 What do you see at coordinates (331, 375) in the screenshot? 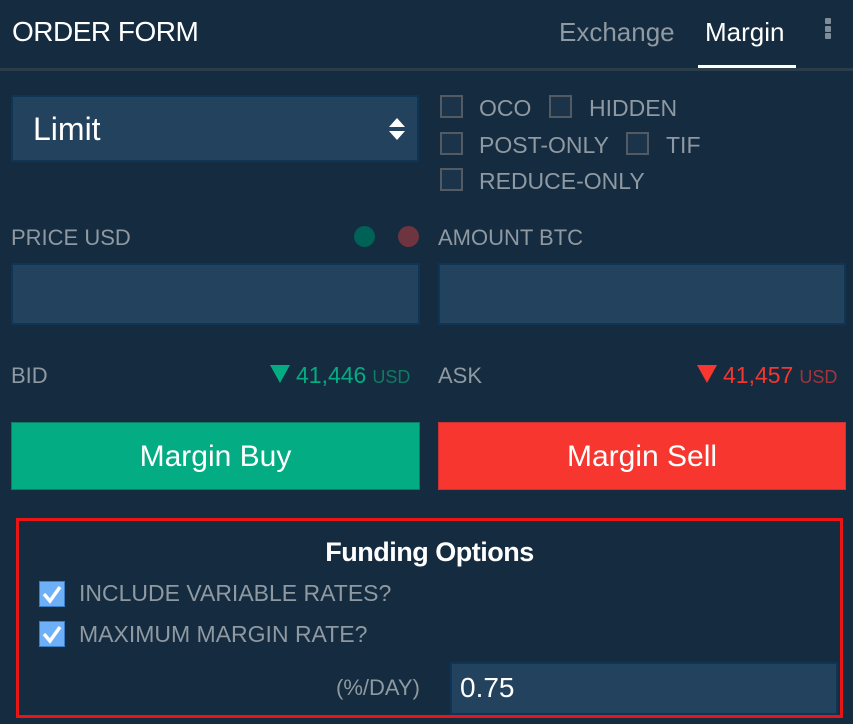
I see `bid-value: 41,446` at bounding box center [331, 375].